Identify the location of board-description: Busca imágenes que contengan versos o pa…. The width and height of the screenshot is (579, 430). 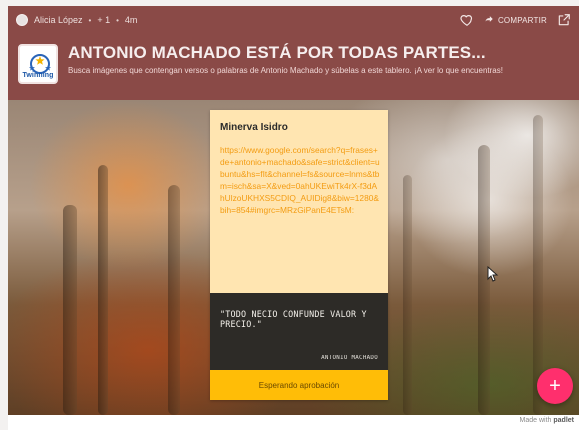
(285, 70).